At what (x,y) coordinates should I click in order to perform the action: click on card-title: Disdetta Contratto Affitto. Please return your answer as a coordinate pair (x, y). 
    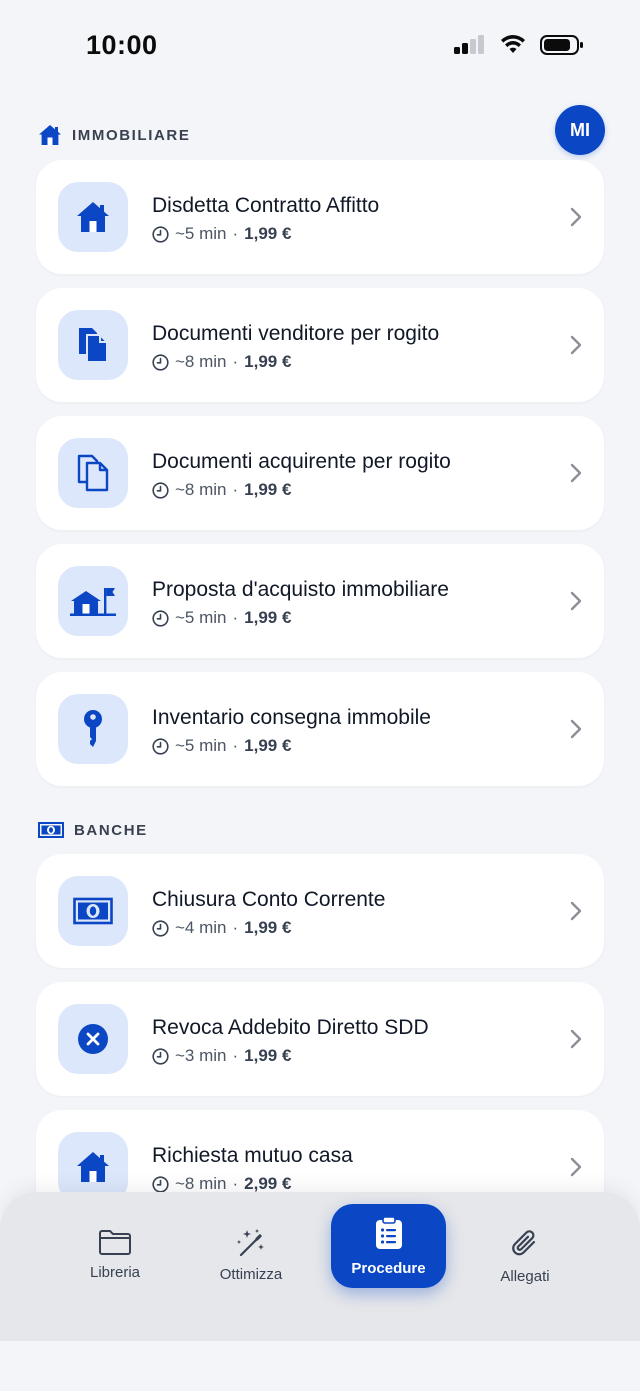
    Looking at the image, I should click on (266, 205).